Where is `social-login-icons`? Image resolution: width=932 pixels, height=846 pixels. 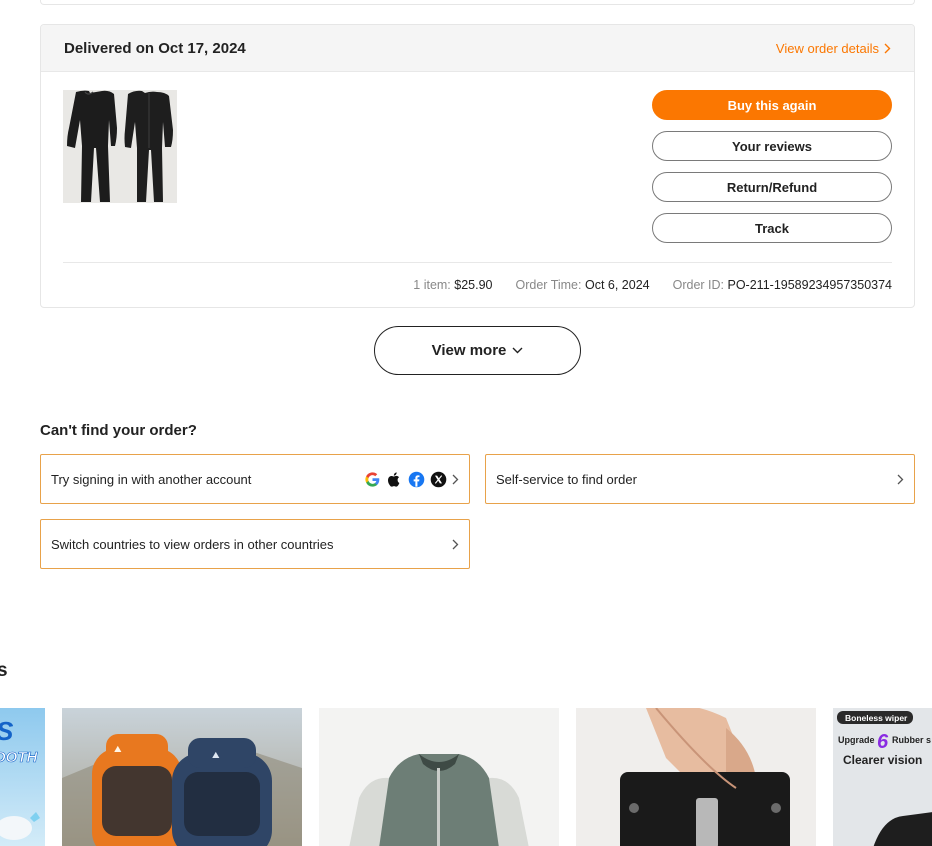 social-login-icons is located at coordinates (411, 479).